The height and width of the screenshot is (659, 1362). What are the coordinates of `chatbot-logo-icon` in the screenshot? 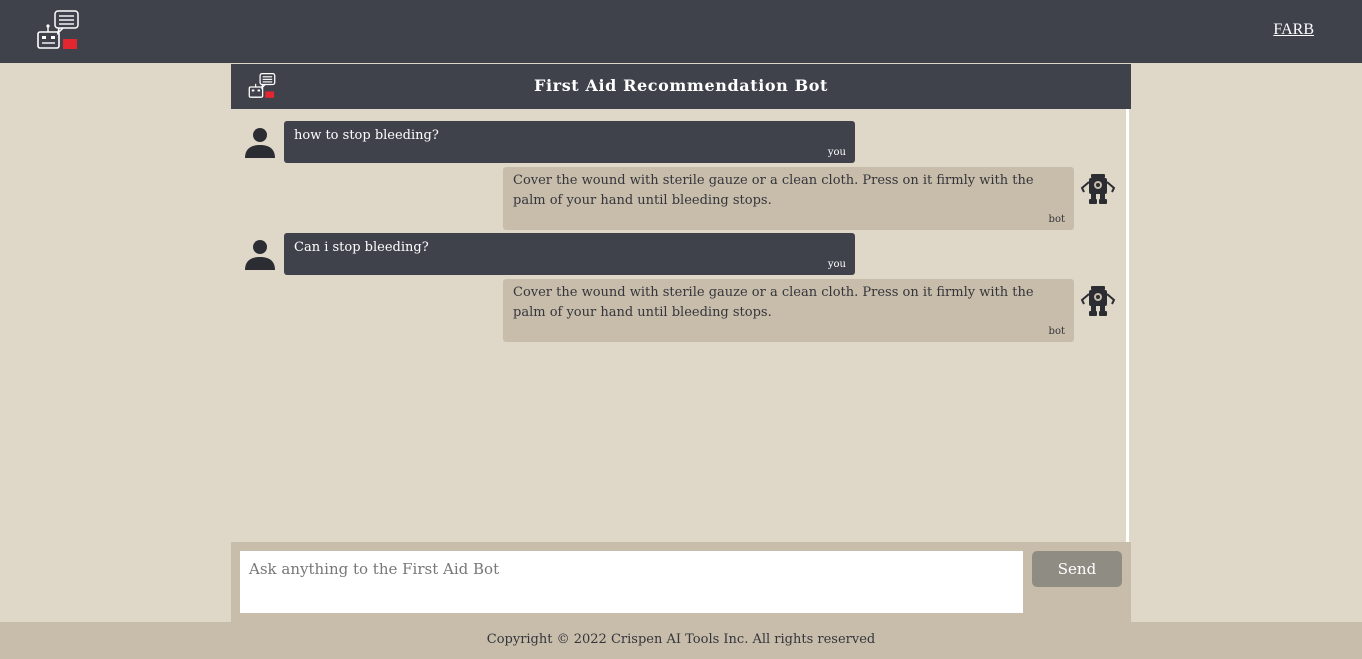 It's located at (58, 32).